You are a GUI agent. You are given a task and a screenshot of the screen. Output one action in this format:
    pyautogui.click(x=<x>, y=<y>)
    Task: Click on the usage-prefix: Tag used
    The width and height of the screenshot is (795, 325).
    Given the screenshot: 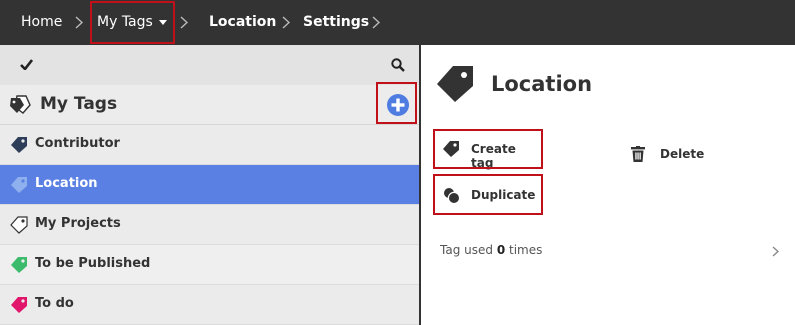 What is the action you would take?
    pyautogui.click(x=466, y=250)
    